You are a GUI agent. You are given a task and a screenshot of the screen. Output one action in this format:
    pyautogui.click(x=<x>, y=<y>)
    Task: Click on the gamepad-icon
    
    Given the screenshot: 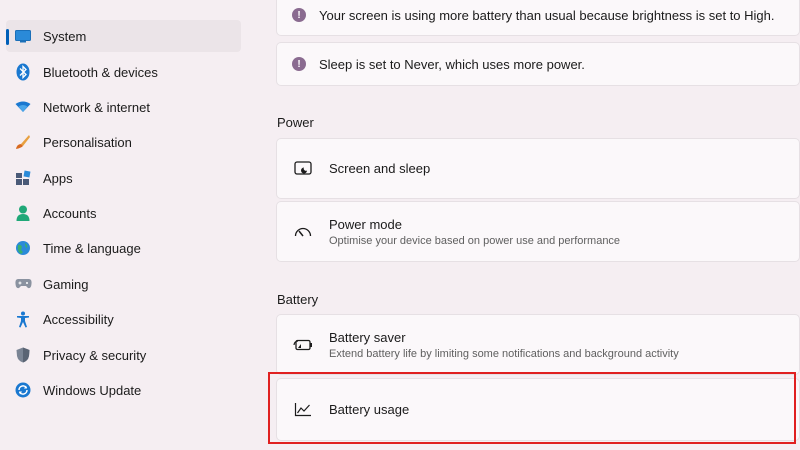 What is the action you would take?
    pyautogui.click(x=23, y=284)
    